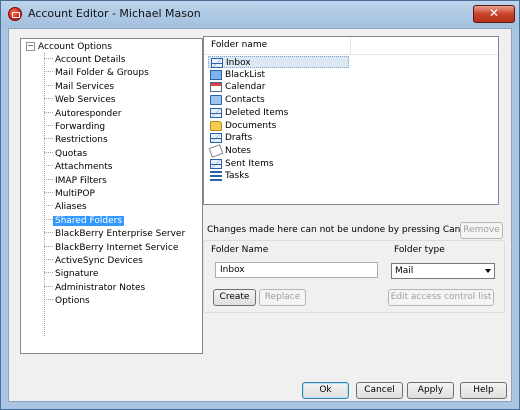  Describe the element at coordinates (216, 87) in the screenshot. I see `calendar-icon` at that location.